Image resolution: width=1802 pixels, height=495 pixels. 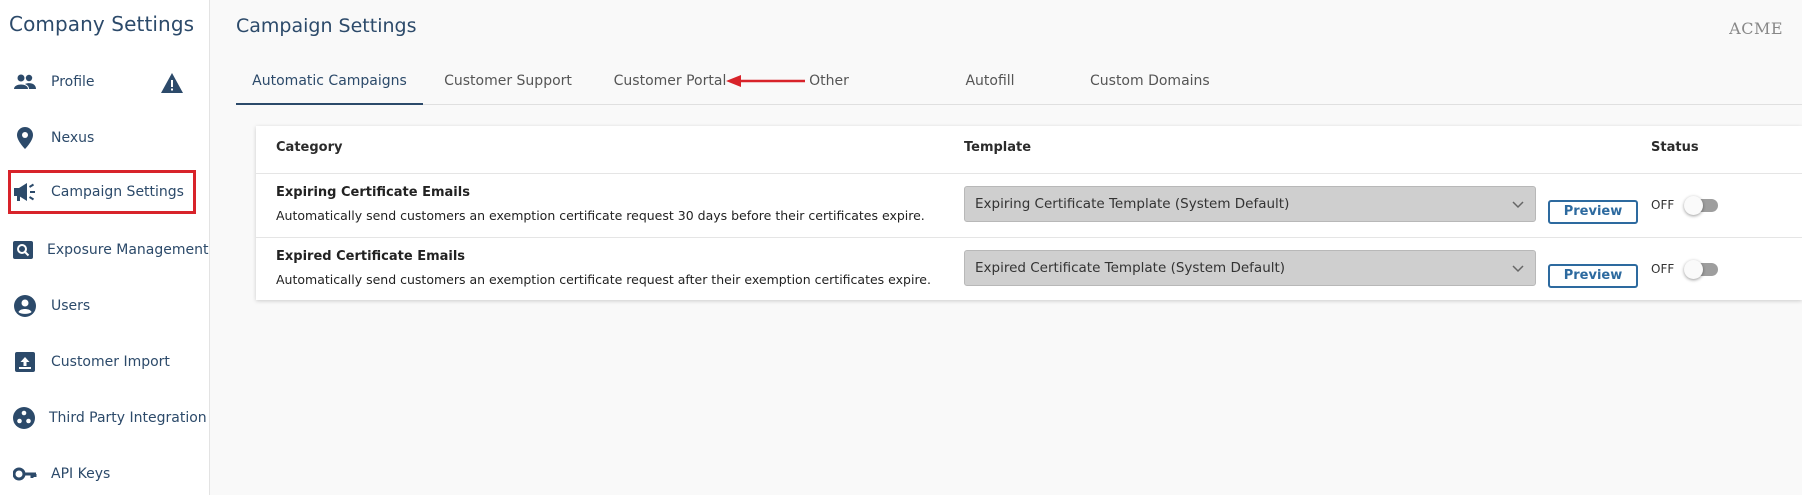 What do you see at coordinates (25, 362) in the screenshot?
I see `upload-box-icon` at bounding box center [25, 362].